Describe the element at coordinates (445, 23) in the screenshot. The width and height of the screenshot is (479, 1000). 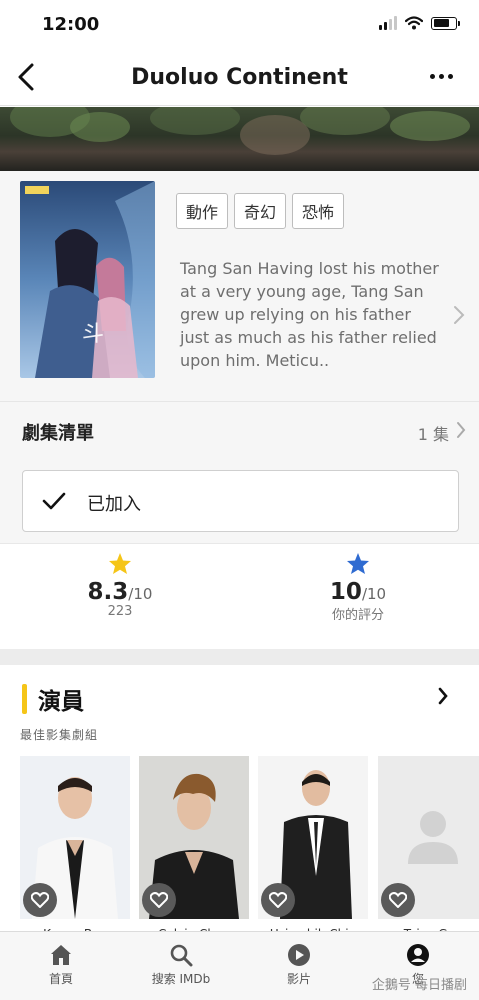
I see `battery-icon` at that location.